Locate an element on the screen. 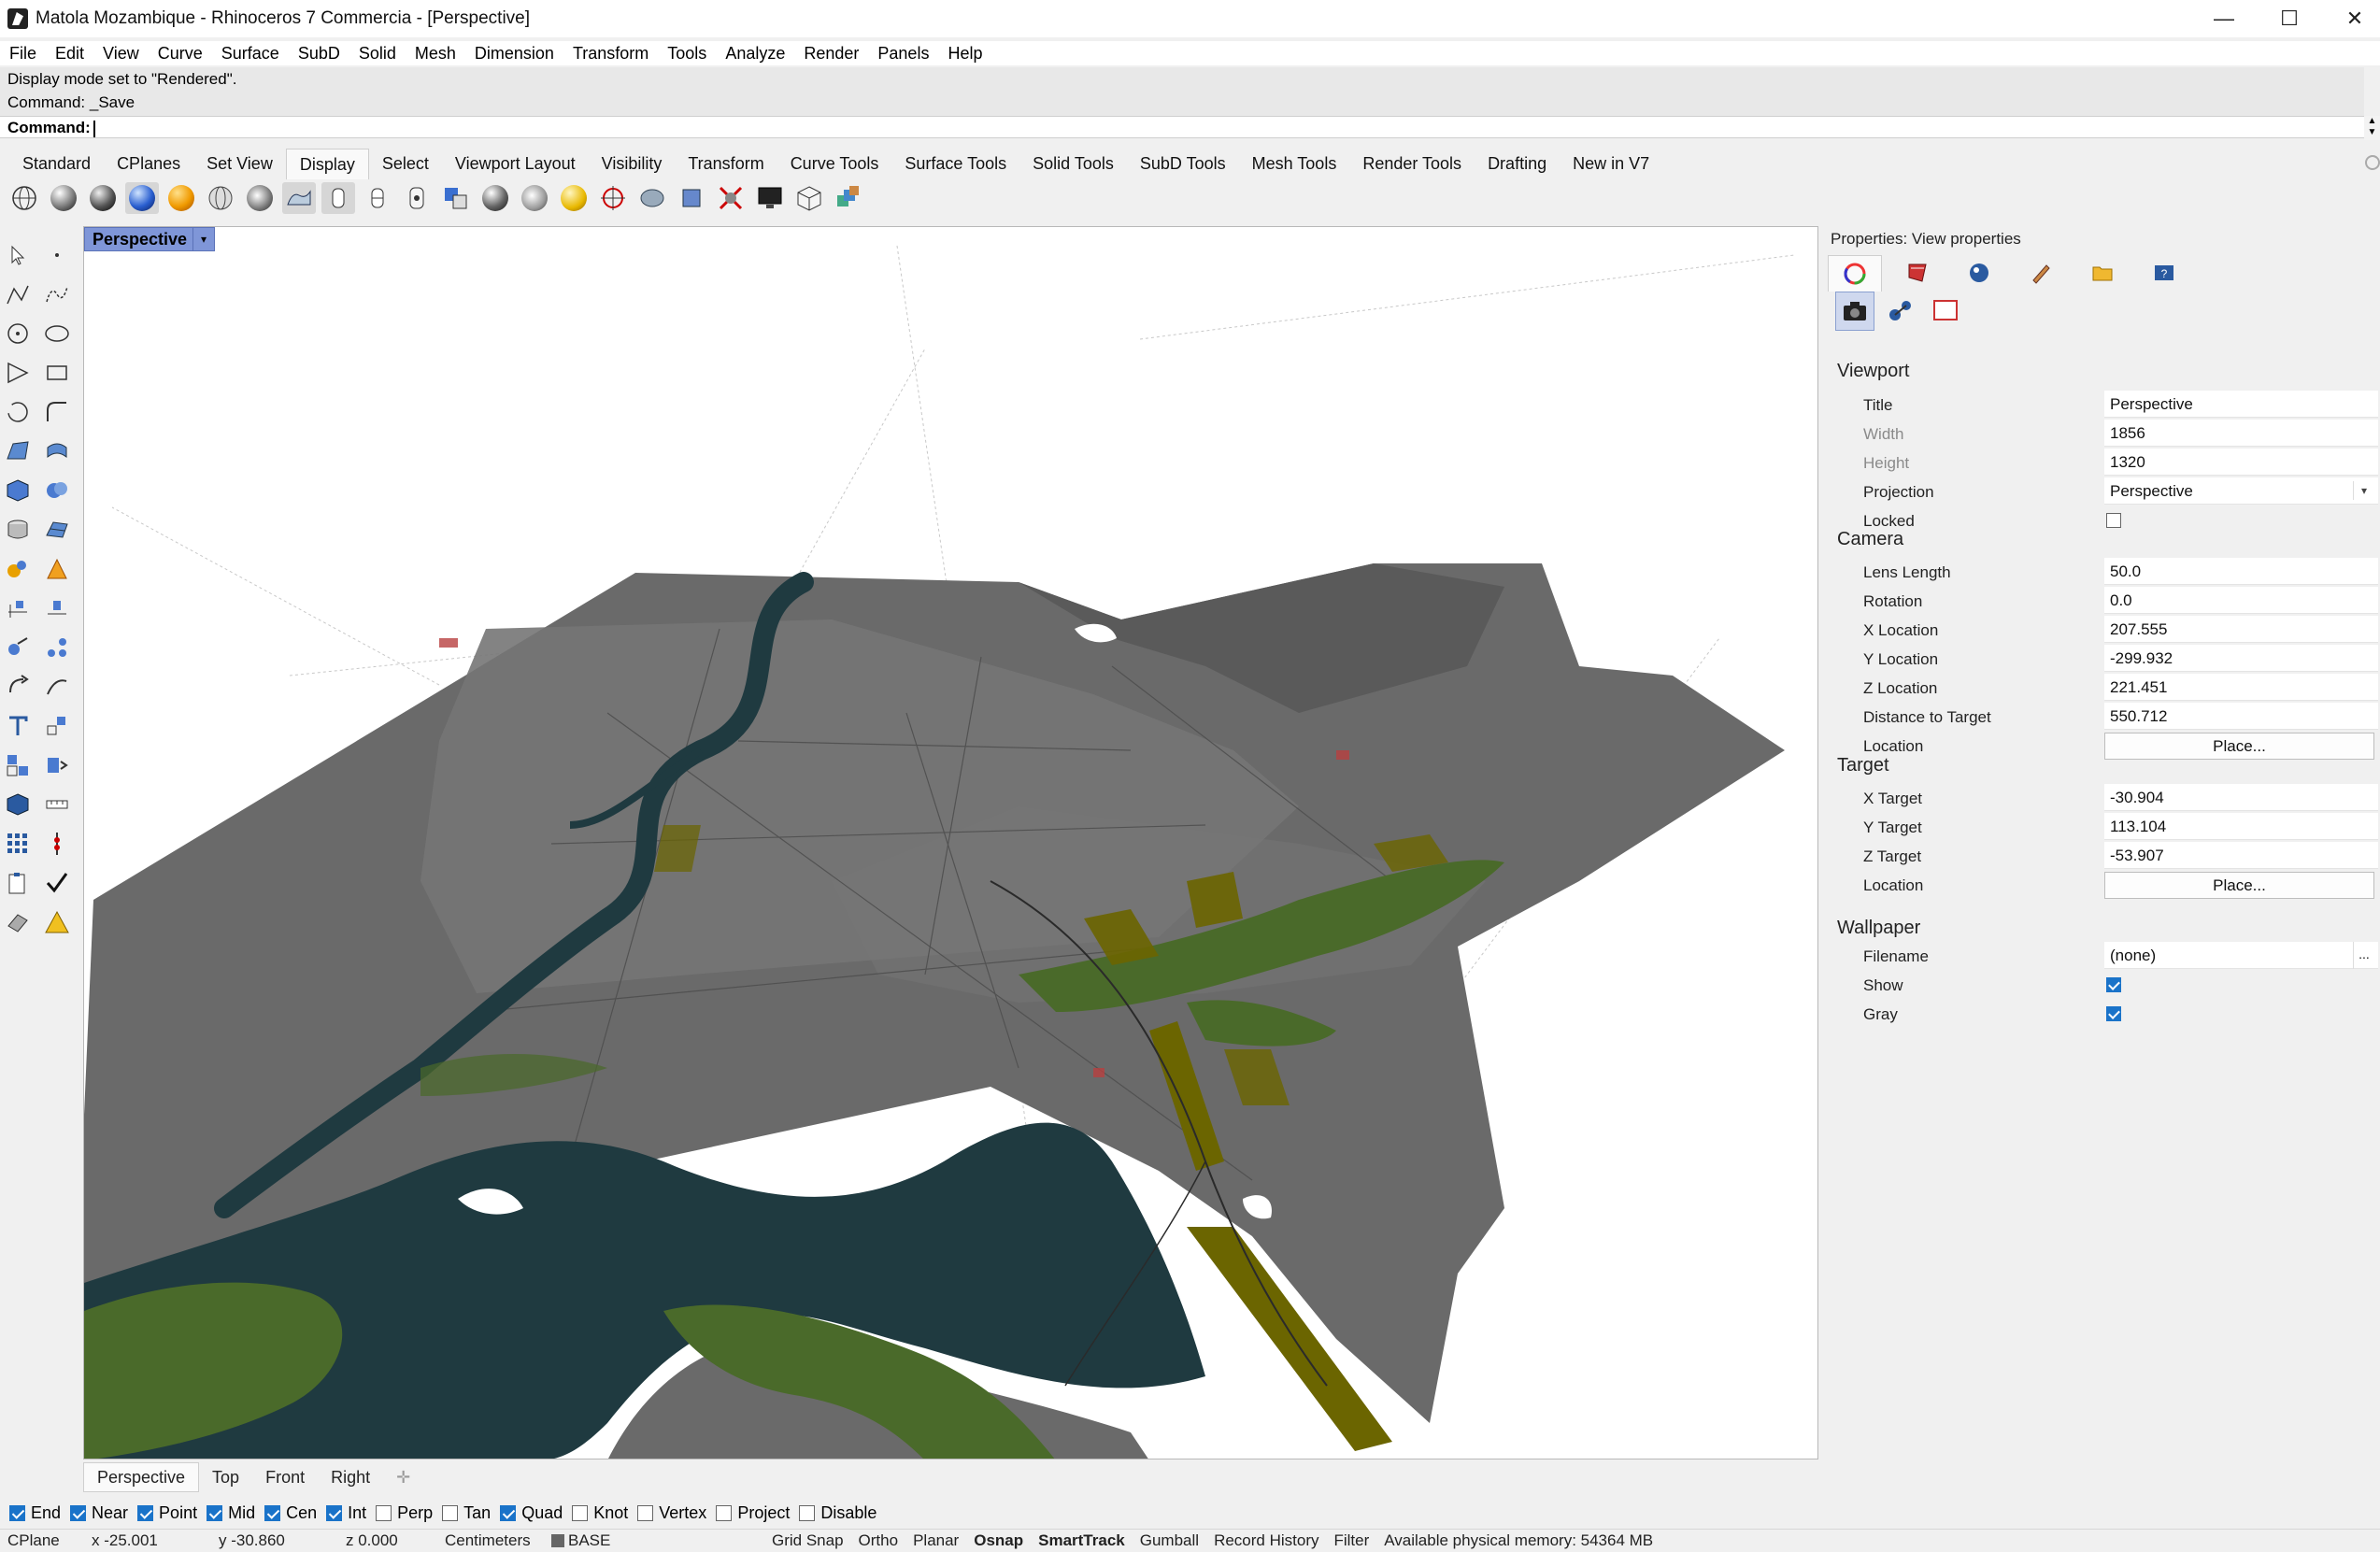 The image size is (2380, 1552). menu-subd: SubD is located at coordinates (319, 54).